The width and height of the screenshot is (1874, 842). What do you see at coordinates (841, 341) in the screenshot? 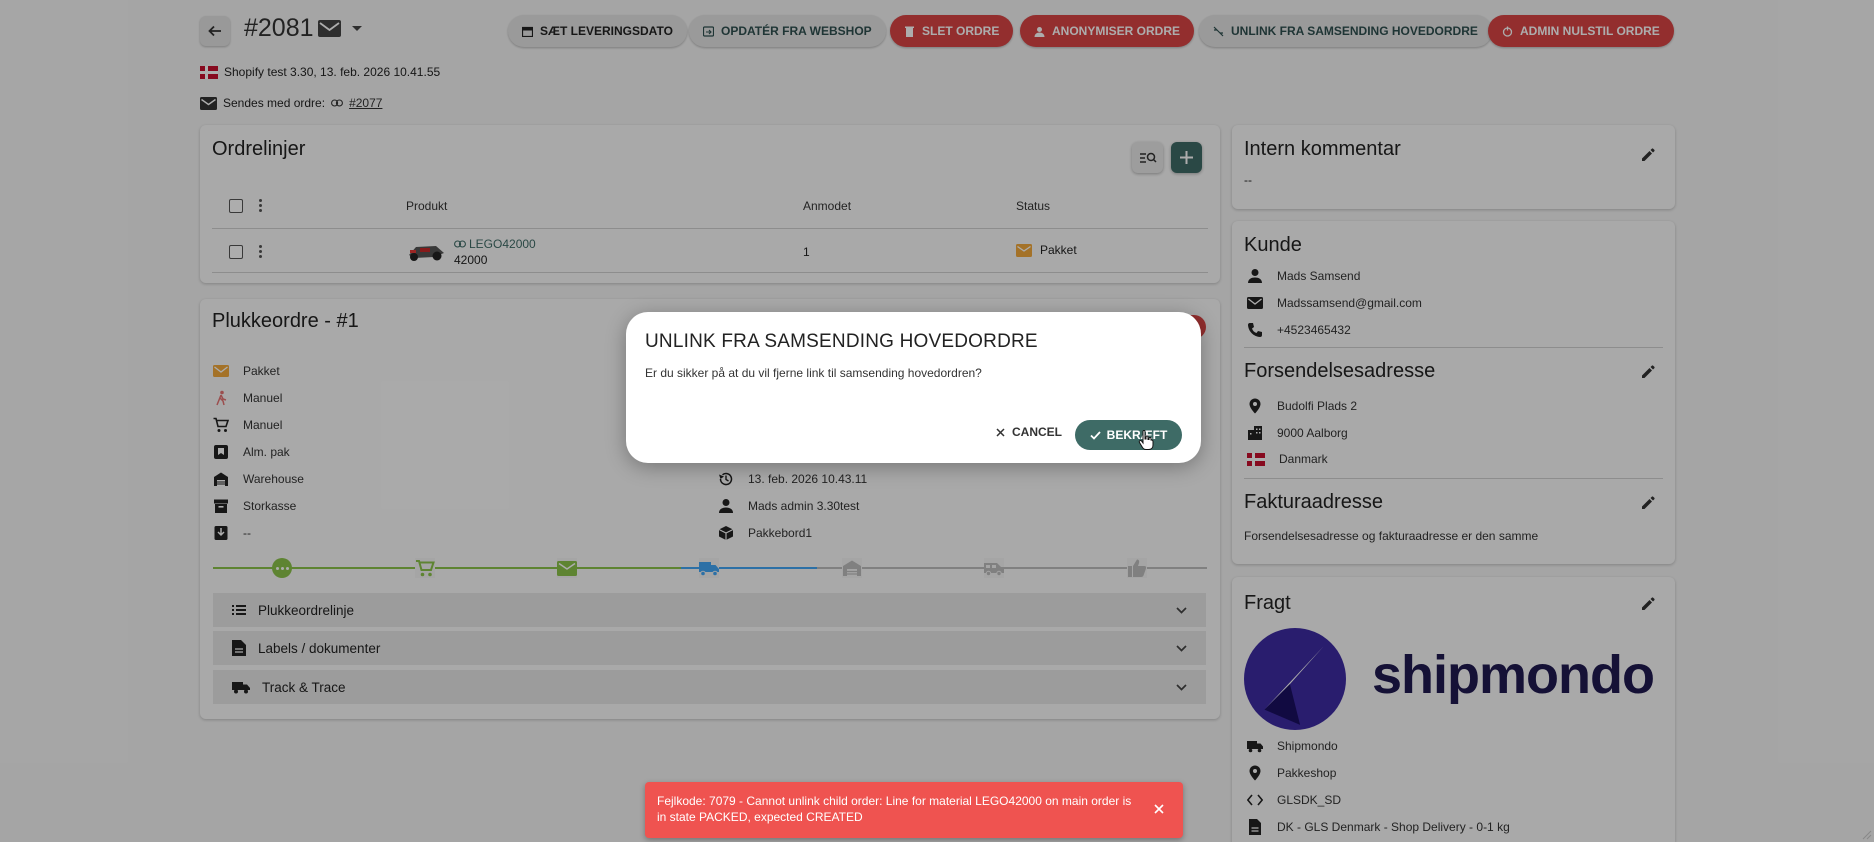
I see `dialog-title: UNLINK FRA SAMSENDING HOVEDORDRE` at bounding box center [841, 341].